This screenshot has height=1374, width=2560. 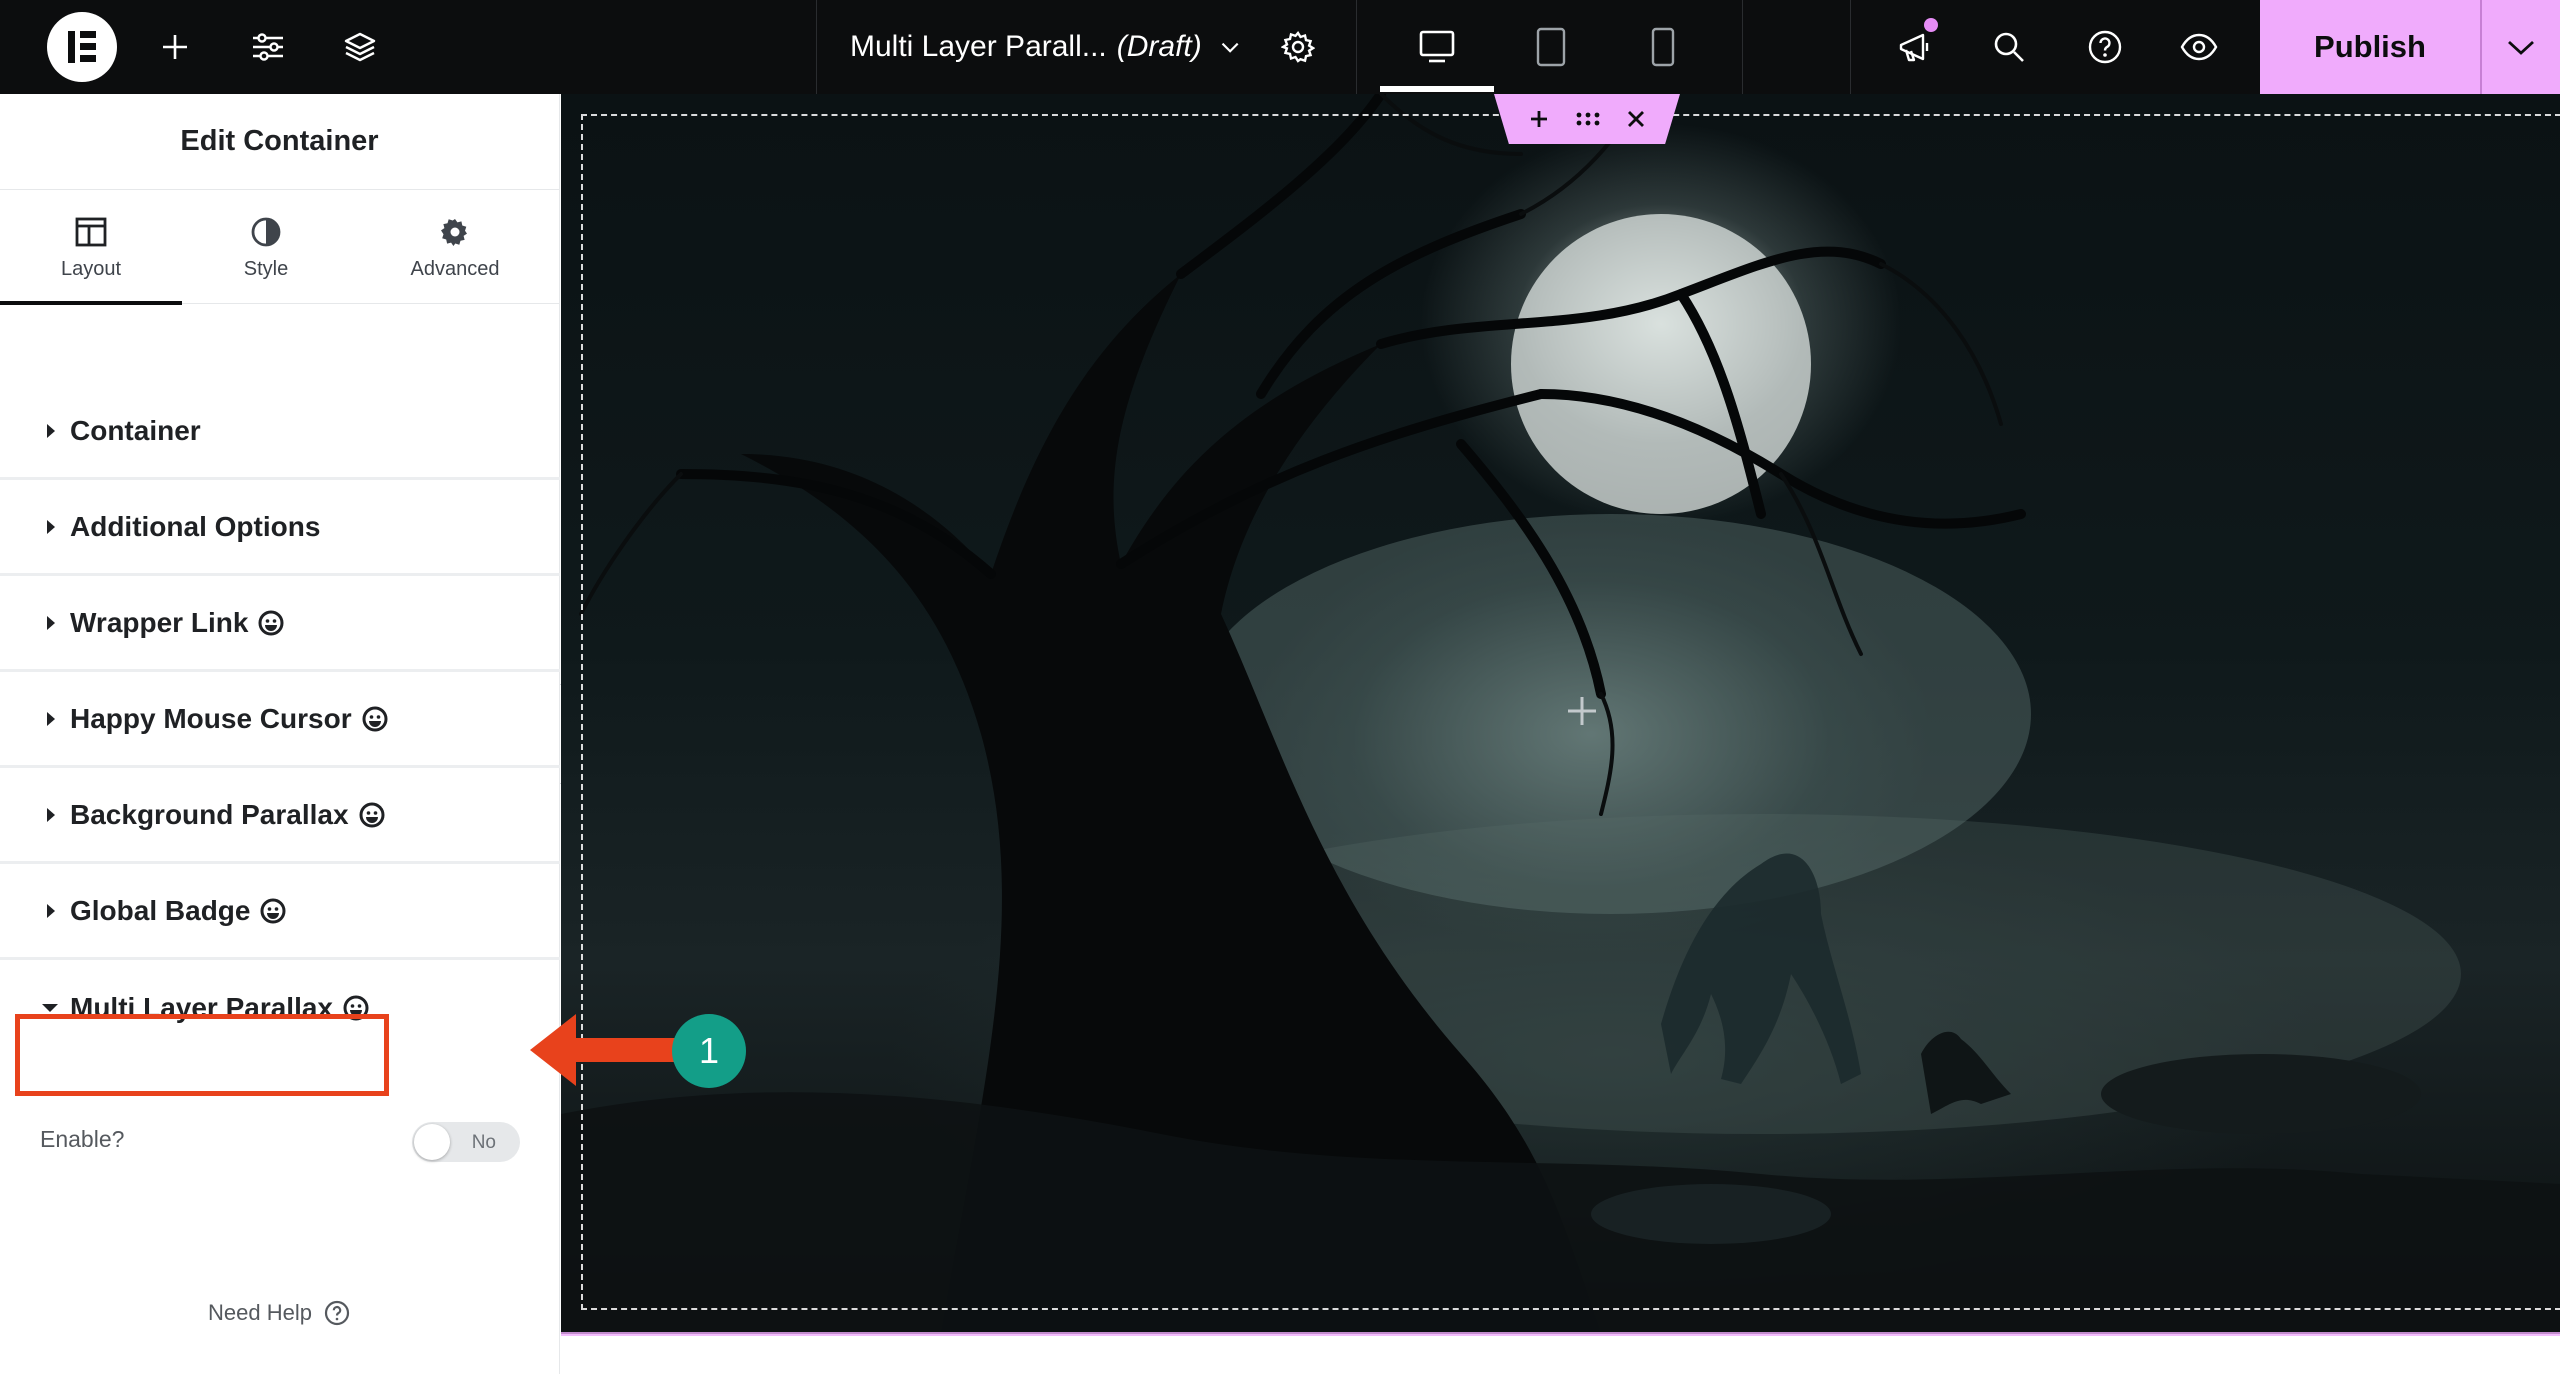 I want to click on toggle-state-label: No, so click(x=483, y=1142).